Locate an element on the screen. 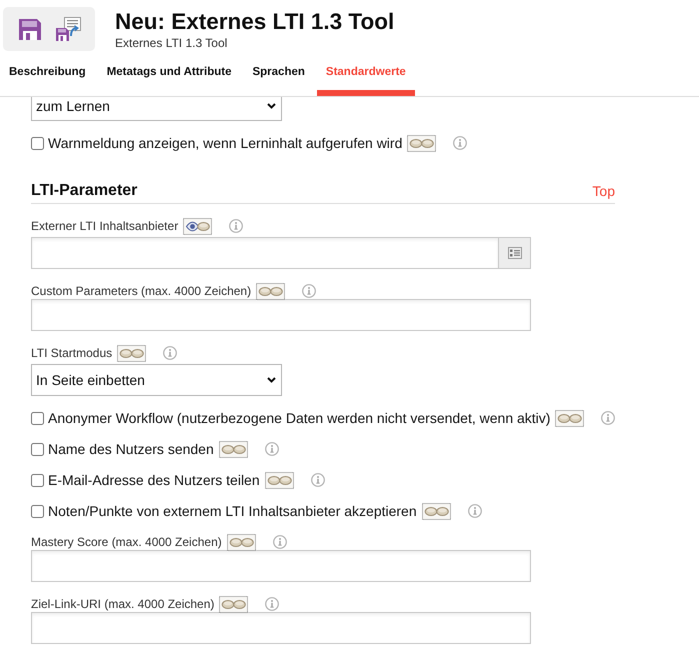  page-title: Neu: Externes LTI 1.3 Tool is located at coordinates (254, 22).